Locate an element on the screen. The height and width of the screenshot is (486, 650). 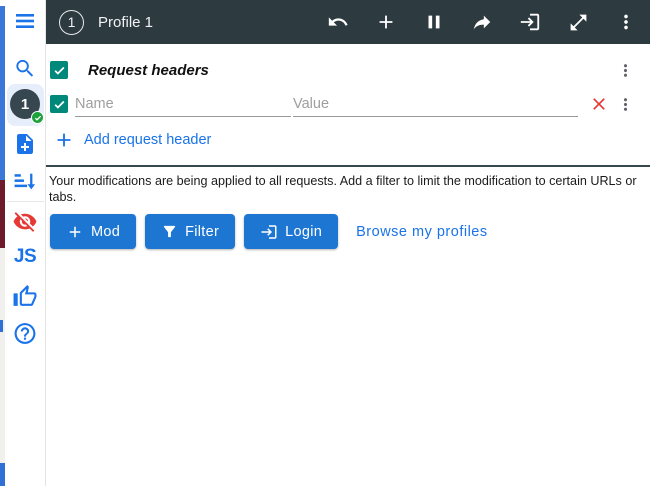
add-file-icon is located at coordinates (25, 144).